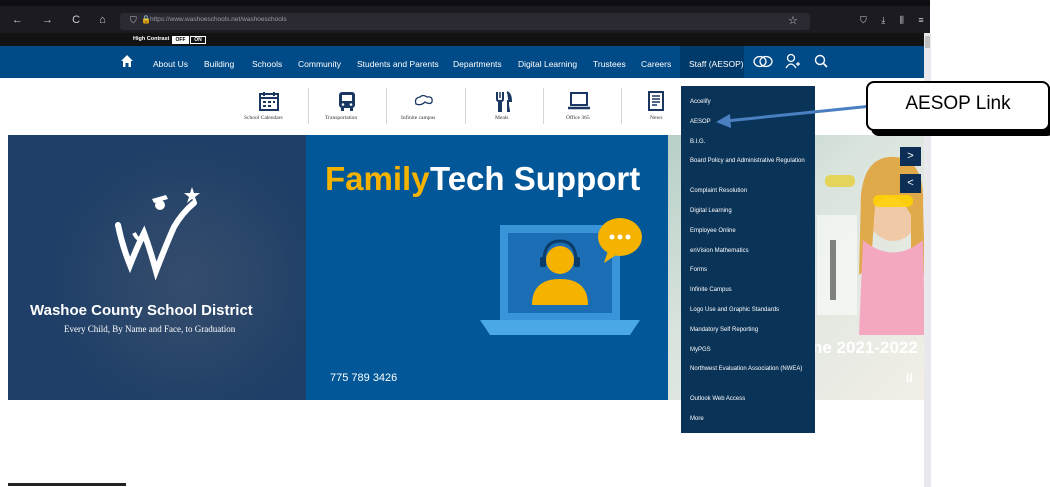 The height and width of the screenshot is (487, 1050). What do you see at coordinates (656, 64) in the screenshot?
I see `nav-careers: Careers` at bounding box center [656, 64].